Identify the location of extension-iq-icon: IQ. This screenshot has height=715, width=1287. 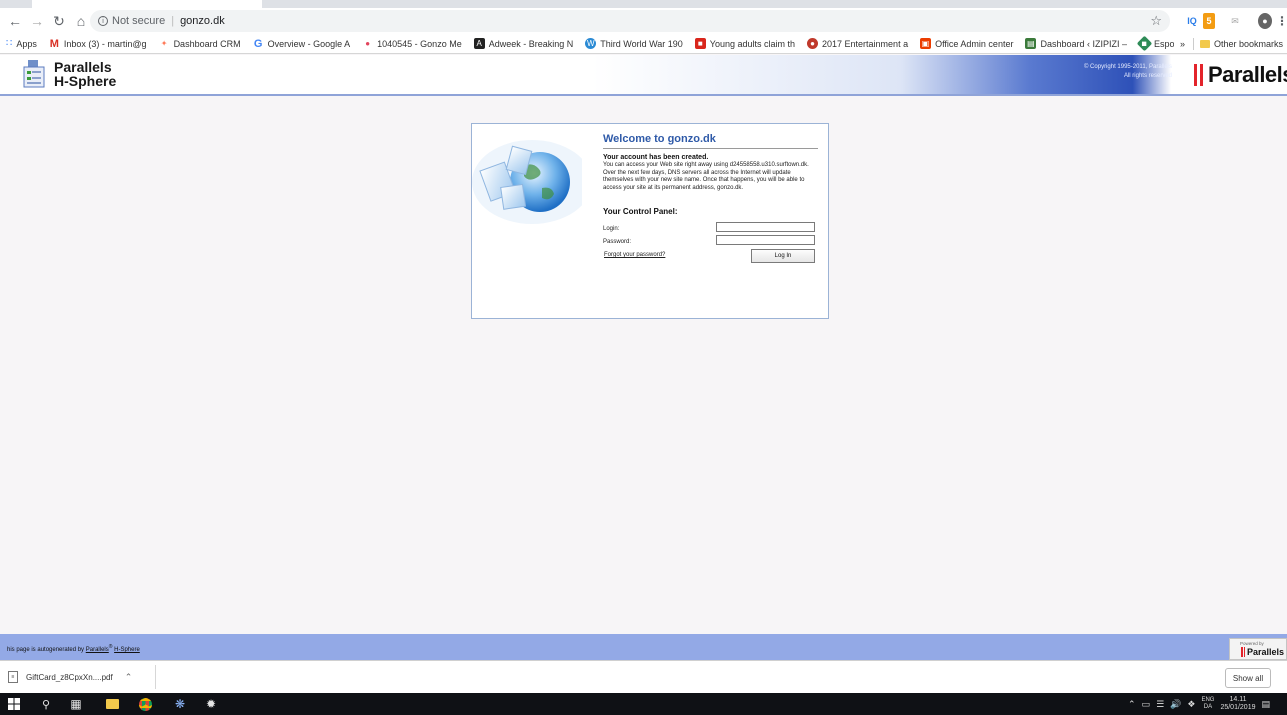
(1192, 21).